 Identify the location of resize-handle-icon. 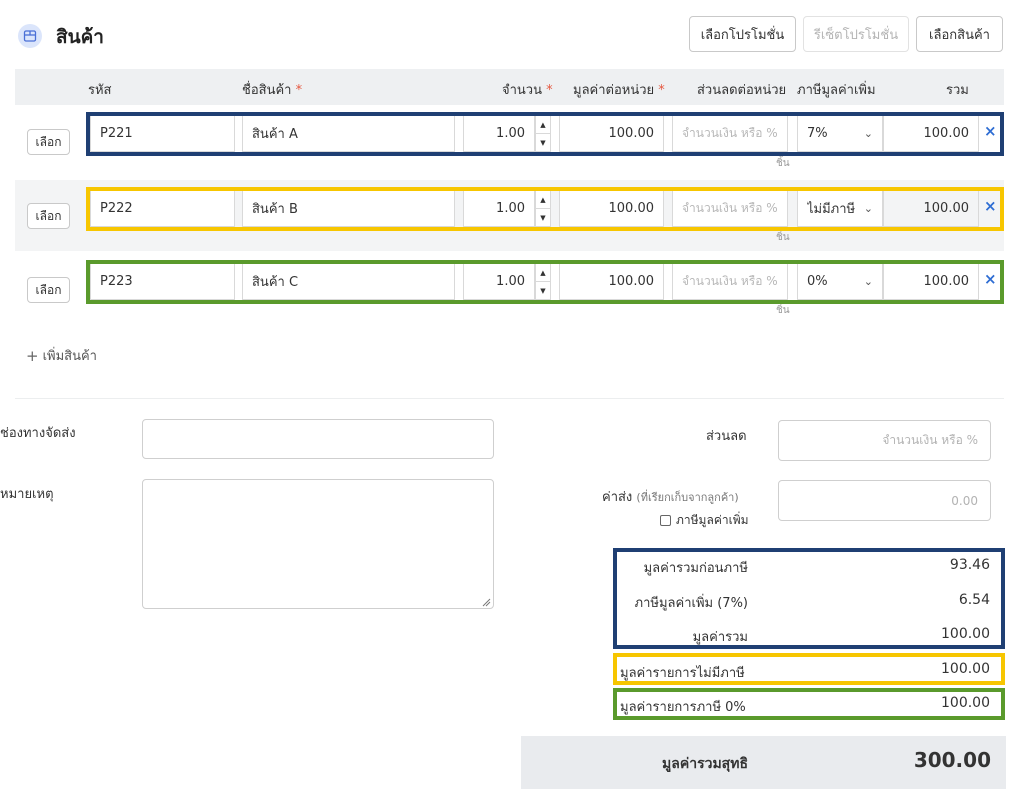
(486, 602).